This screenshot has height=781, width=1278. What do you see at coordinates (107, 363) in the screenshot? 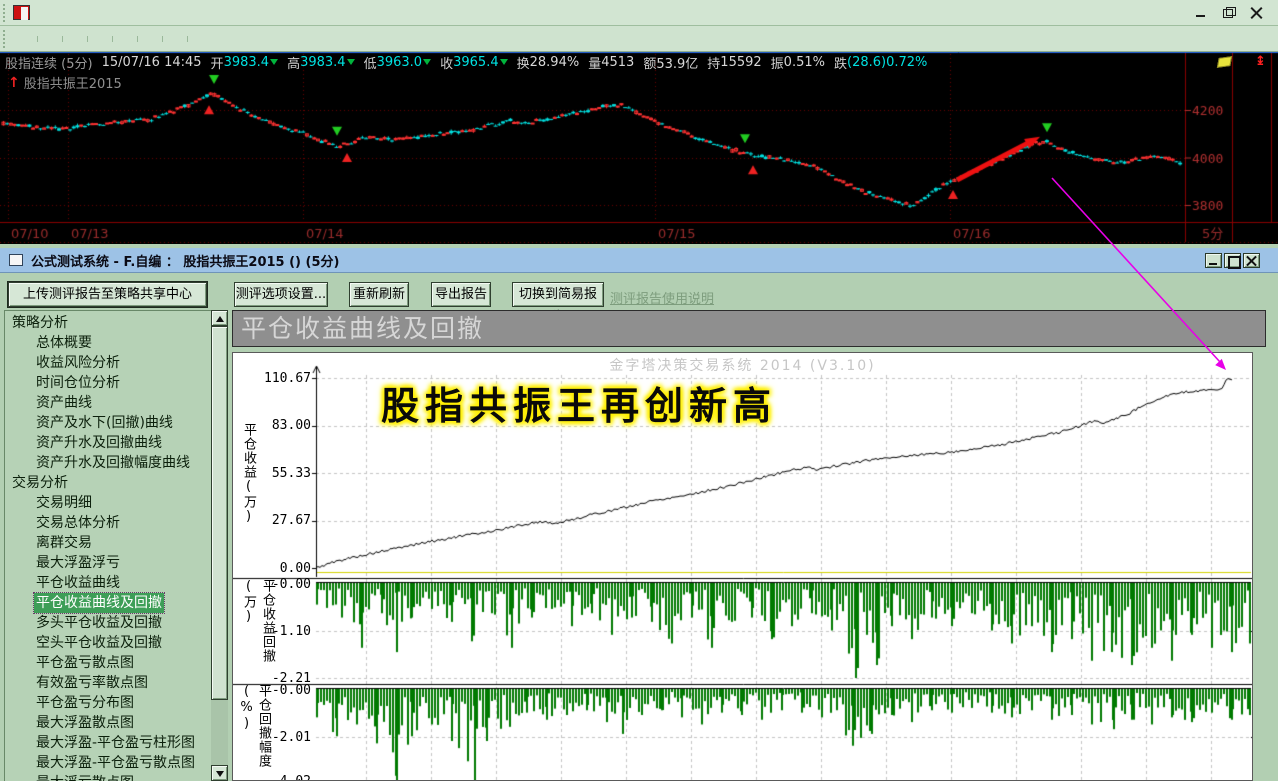
I see `tree-item: 收益风险分析` at bounding box center [107, 363].